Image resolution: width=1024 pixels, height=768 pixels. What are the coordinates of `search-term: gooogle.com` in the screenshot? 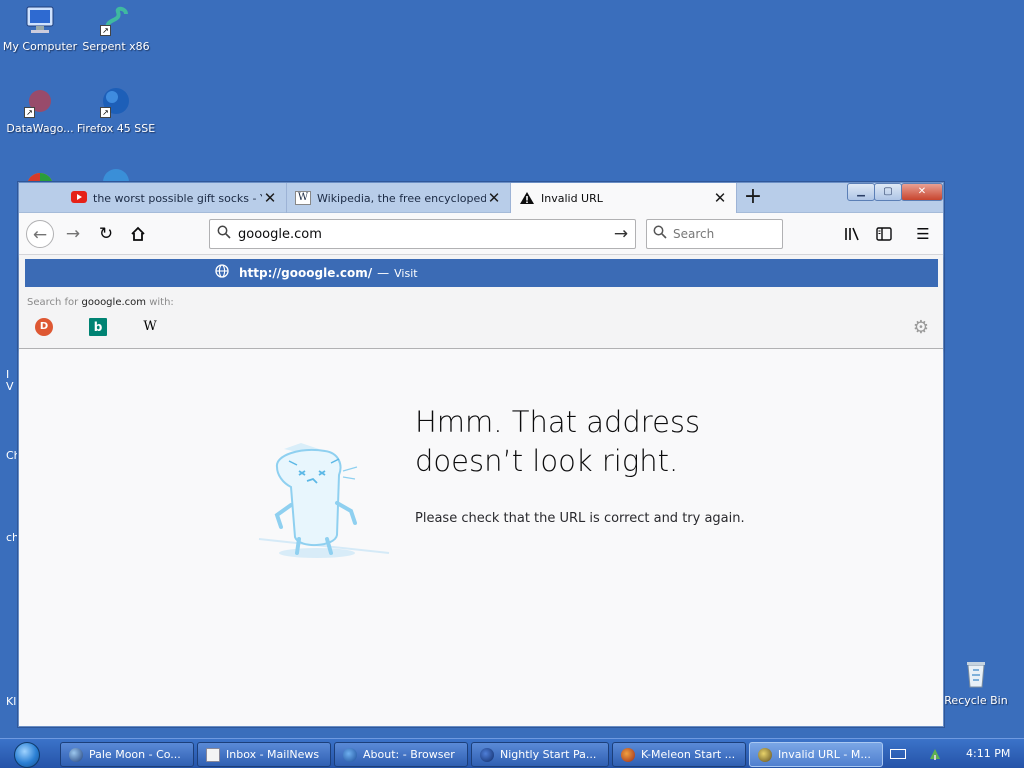 It's located at (114, 302).